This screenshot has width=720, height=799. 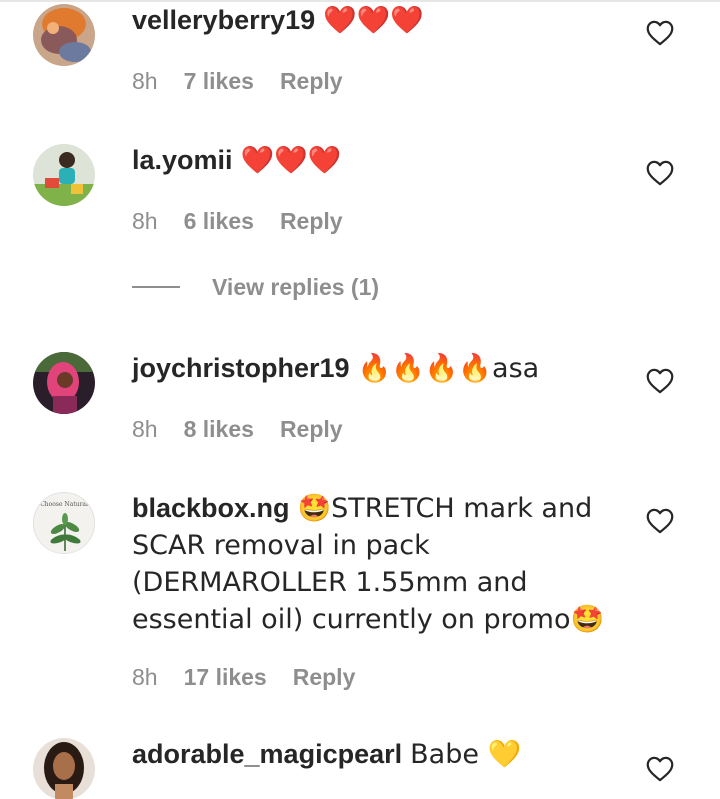 I want to click on comment-username: la.yomii, so click(x=182, y=160).